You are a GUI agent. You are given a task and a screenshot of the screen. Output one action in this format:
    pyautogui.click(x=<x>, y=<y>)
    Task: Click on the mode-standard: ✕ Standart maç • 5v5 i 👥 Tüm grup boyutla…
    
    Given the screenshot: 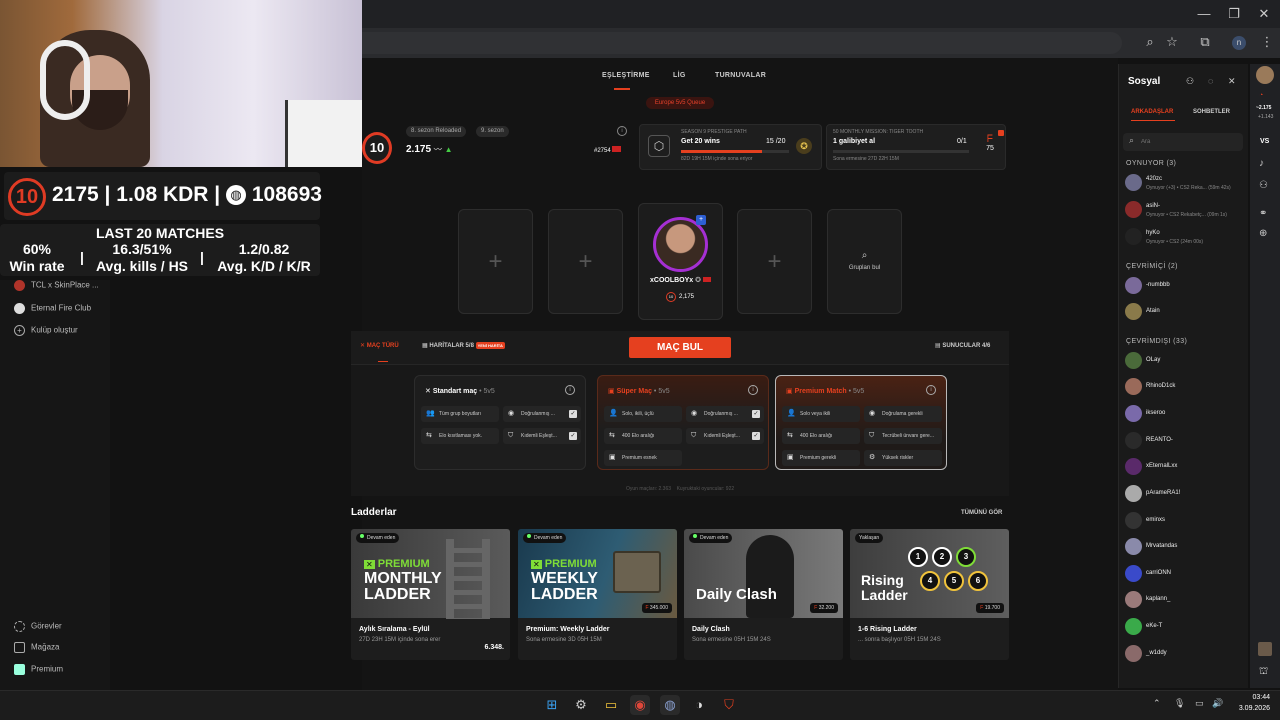 What is the action you would take?
    pyautogui.click(x=500, y=422)
    